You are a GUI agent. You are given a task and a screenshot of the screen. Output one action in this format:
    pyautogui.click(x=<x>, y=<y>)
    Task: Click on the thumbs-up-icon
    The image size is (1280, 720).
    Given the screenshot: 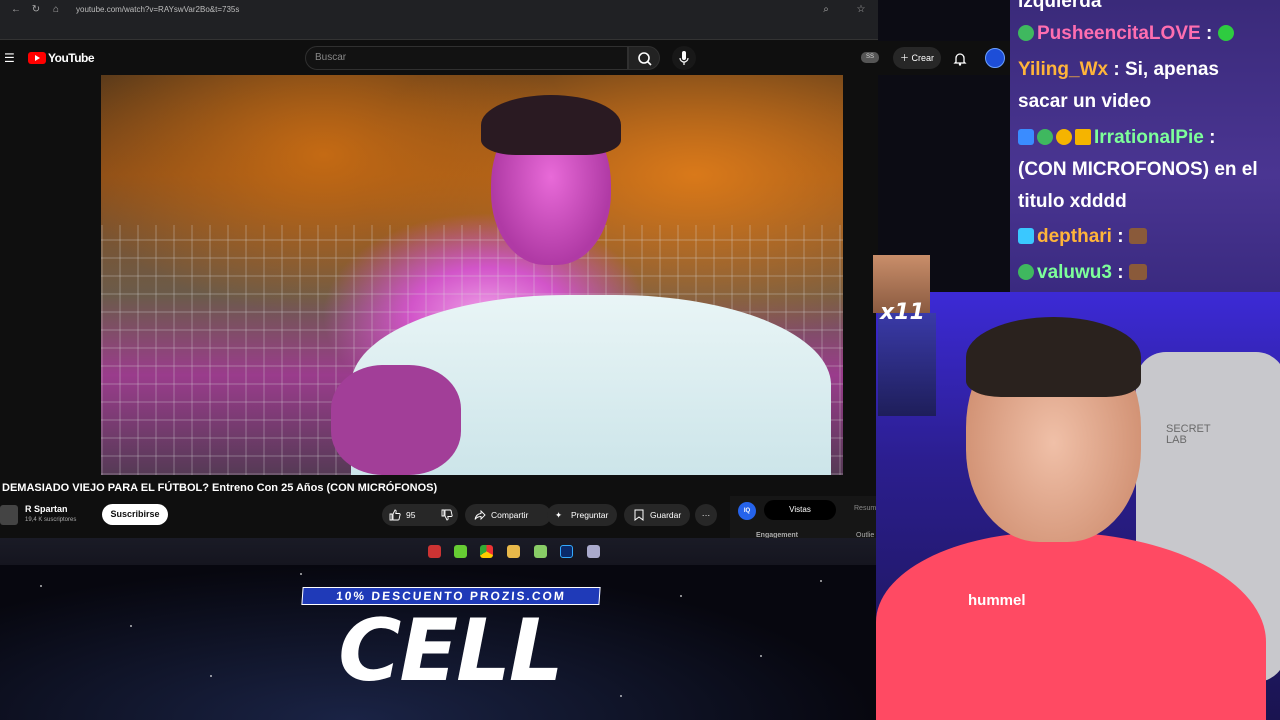 What is the action you would take?
    pyautogui.click(x=395, y=515)
    